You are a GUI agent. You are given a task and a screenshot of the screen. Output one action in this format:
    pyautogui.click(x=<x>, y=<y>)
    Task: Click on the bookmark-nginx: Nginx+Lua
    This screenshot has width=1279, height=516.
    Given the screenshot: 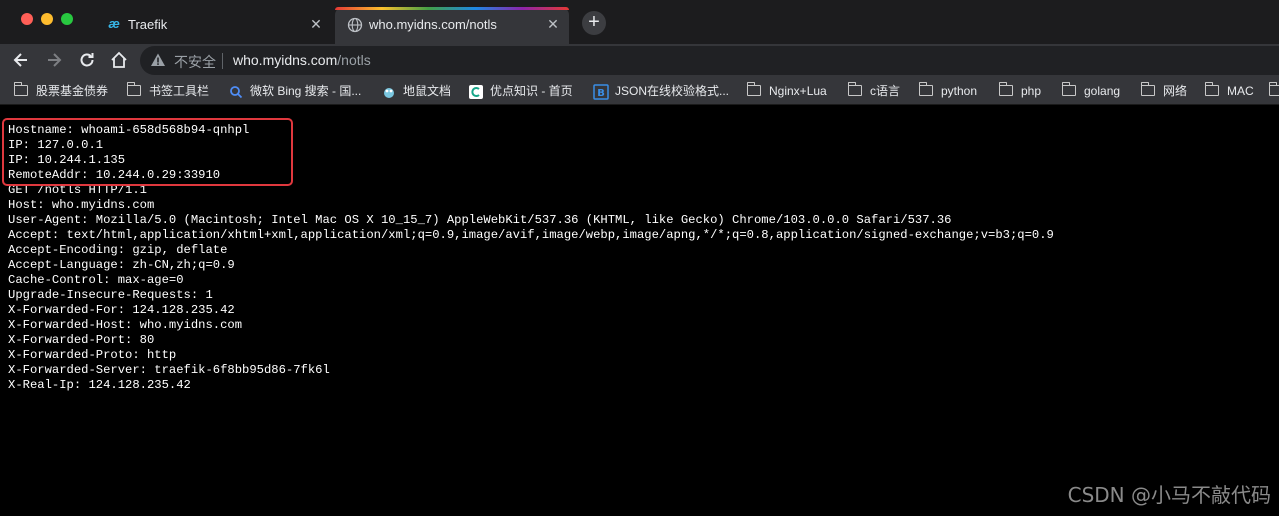 What is the action you would take?
    pyautogui.click(x=786, y=91)
    